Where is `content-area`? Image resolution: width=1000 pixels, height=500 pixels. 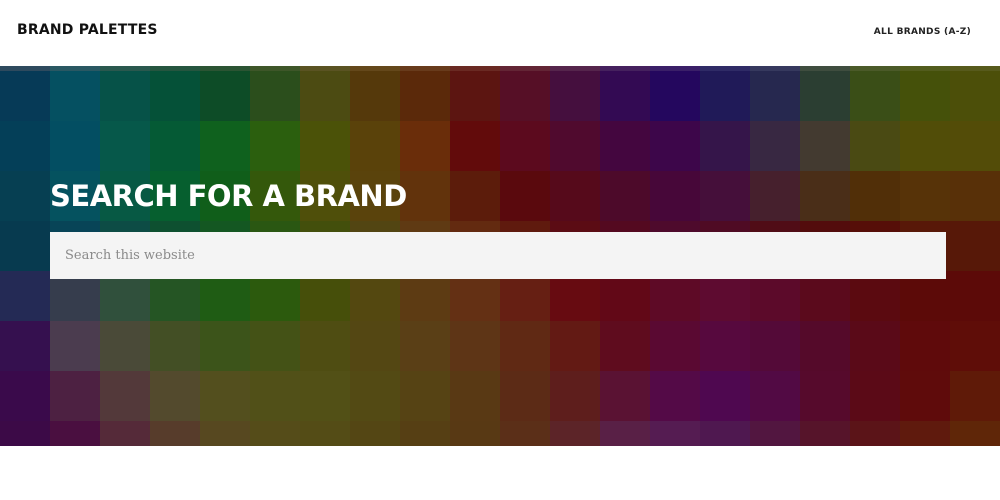
content-area is located at coordinates (500, 473).